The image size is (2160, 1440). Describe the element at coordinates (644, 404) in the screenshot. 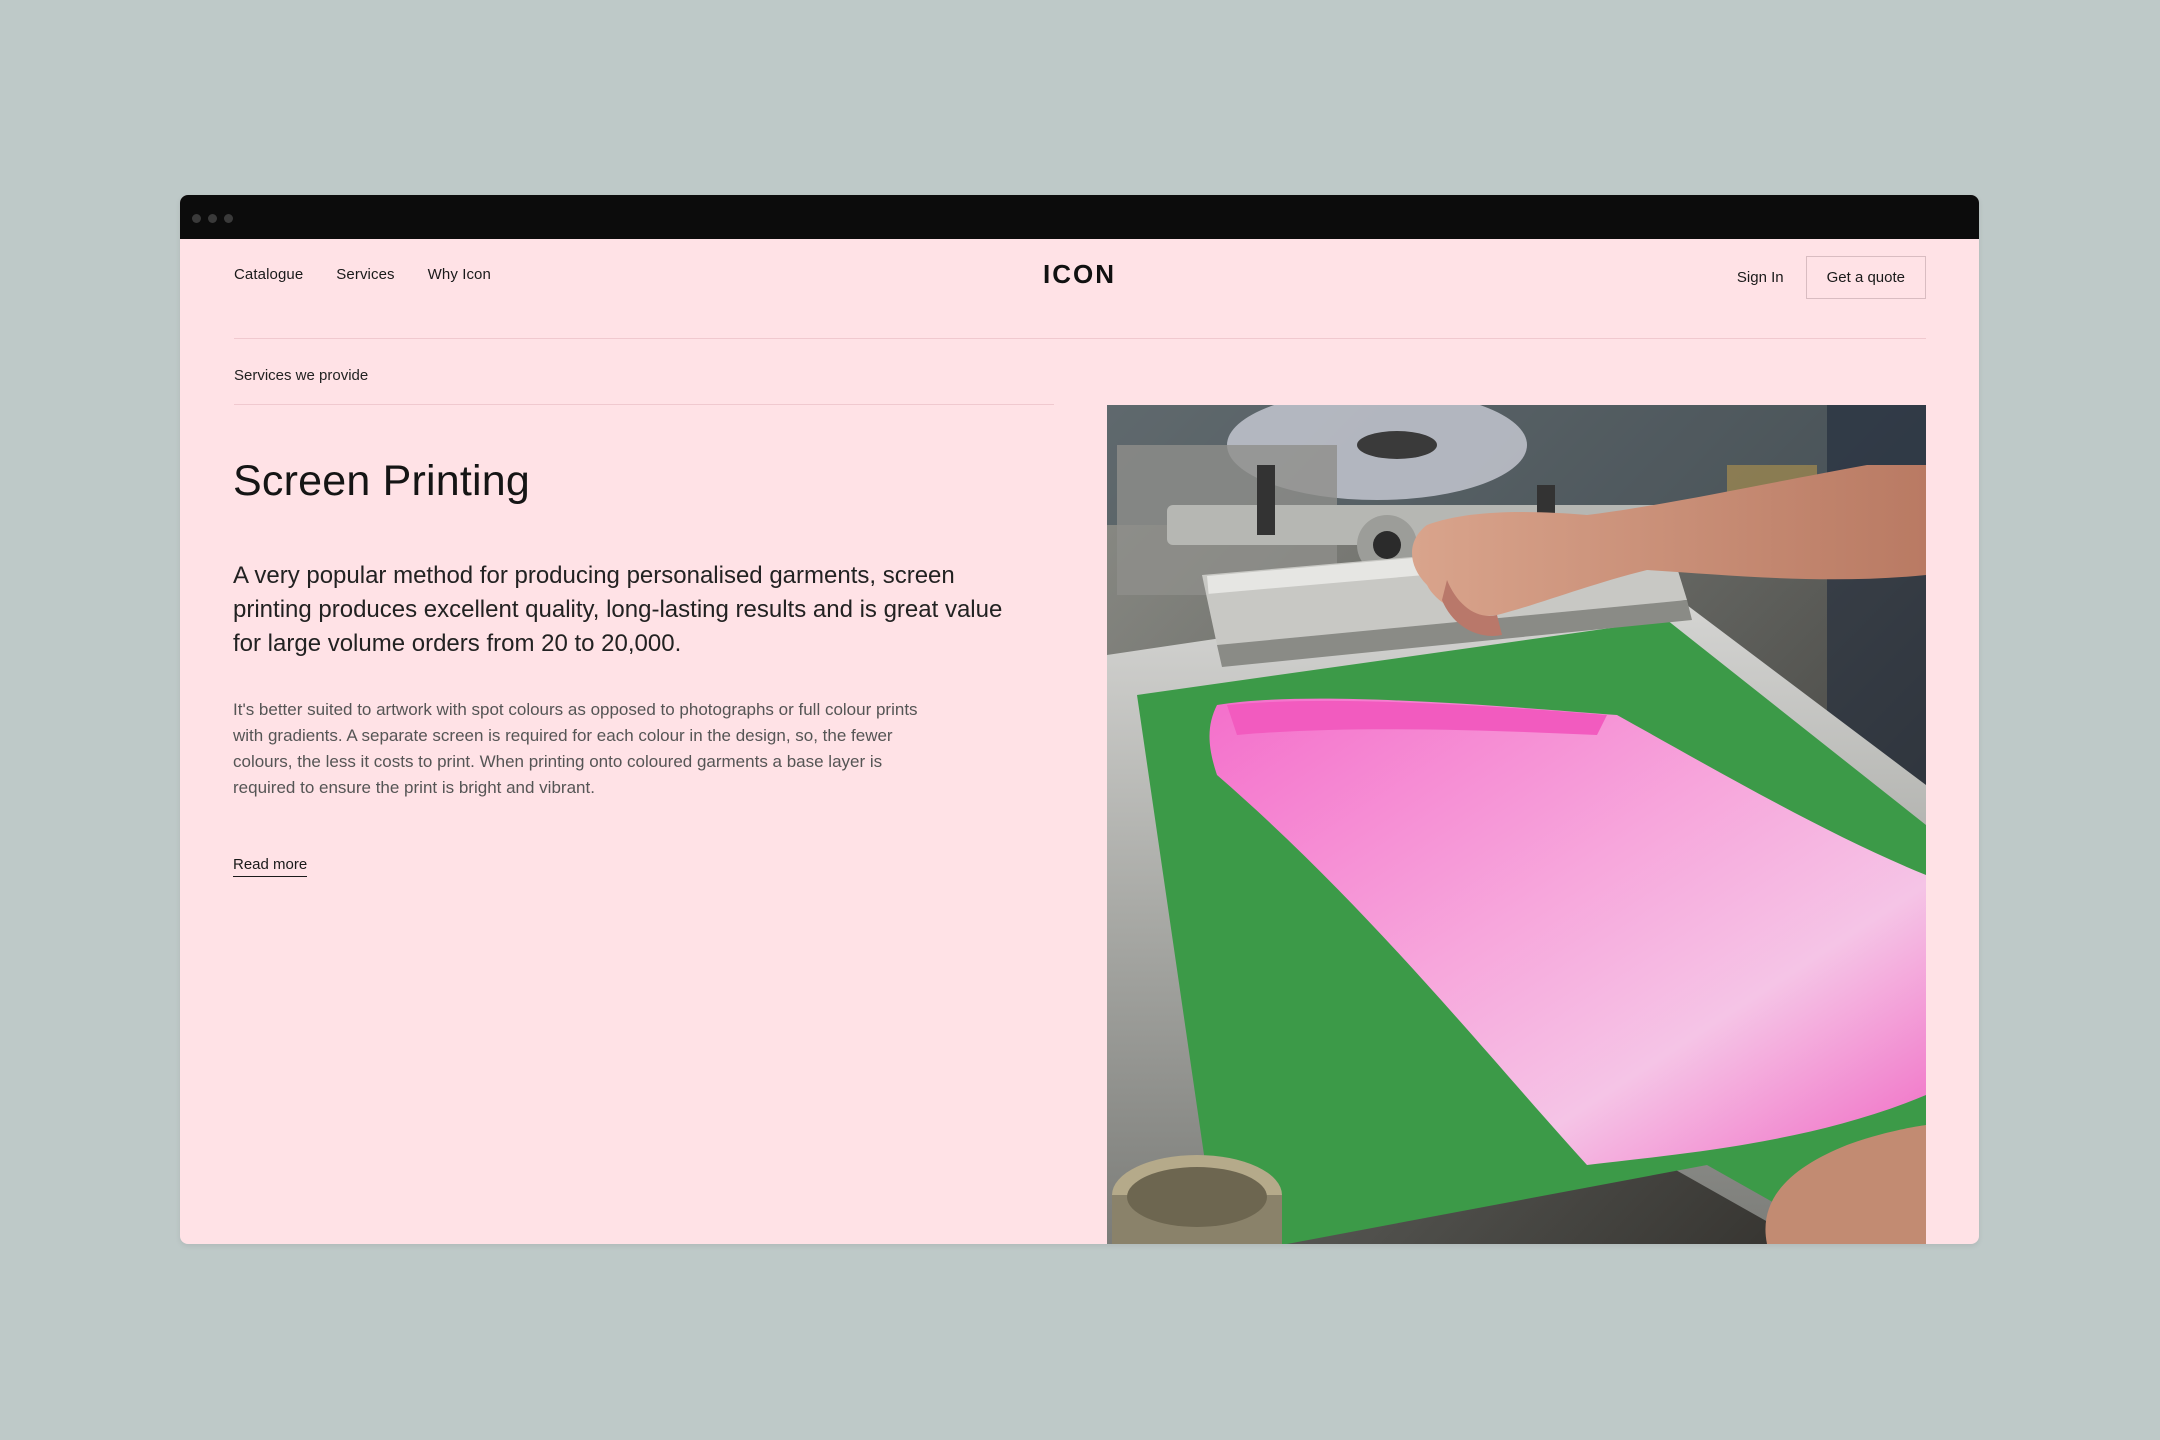

I see `section-divider` at that location.